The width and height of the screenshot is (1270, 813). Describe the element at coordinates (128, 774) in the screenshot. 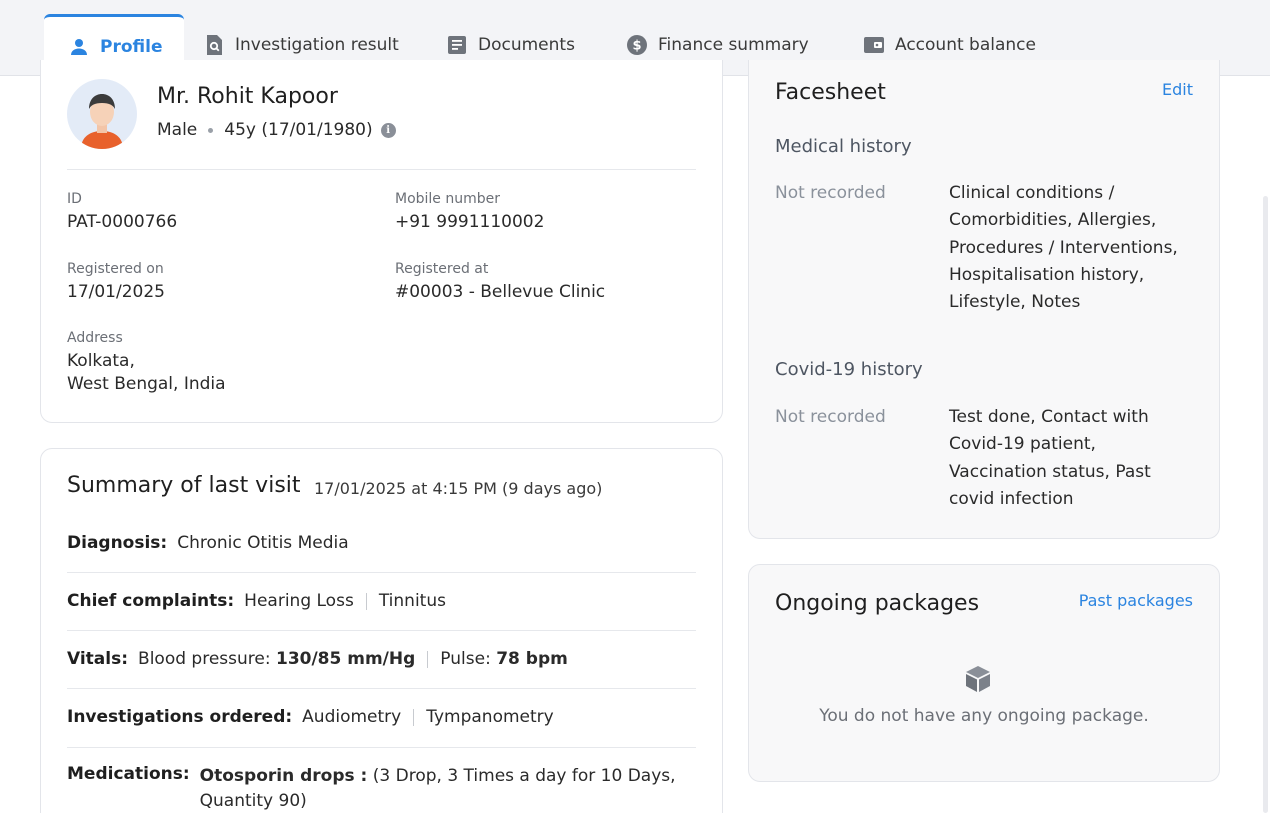

I see `medications-label: Medications:` at that location.